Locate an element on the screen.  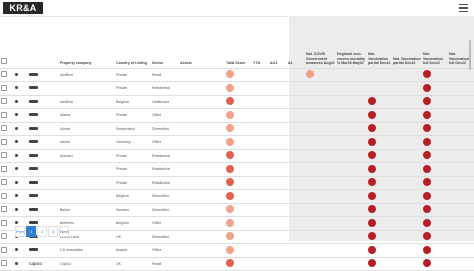
table-row: CA Immobilien Austria Office is located at coordinates (237, 250).